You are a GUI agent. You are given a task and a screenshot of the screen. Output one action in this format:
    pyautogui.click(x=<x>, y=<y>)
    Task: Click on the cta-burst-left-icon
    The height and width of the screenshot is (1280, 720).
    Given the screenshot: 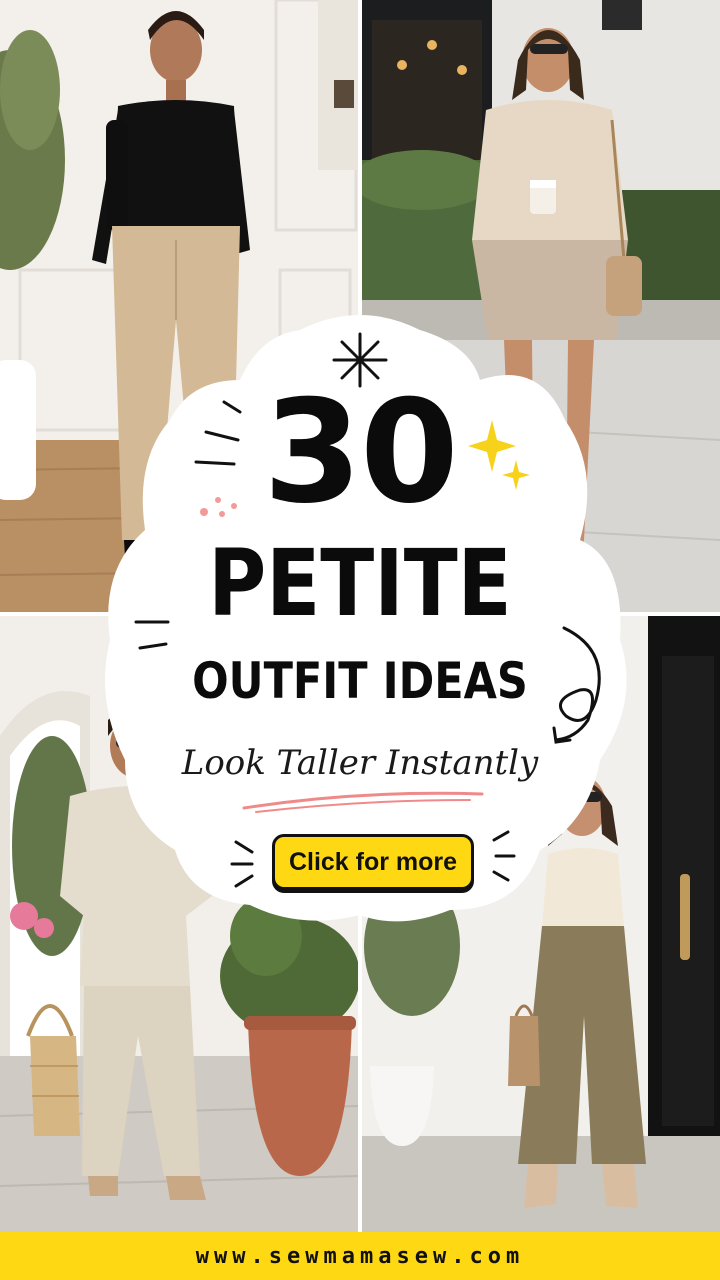 What is the action you would take?
    pyautogui.click(x=242, y=864)
    